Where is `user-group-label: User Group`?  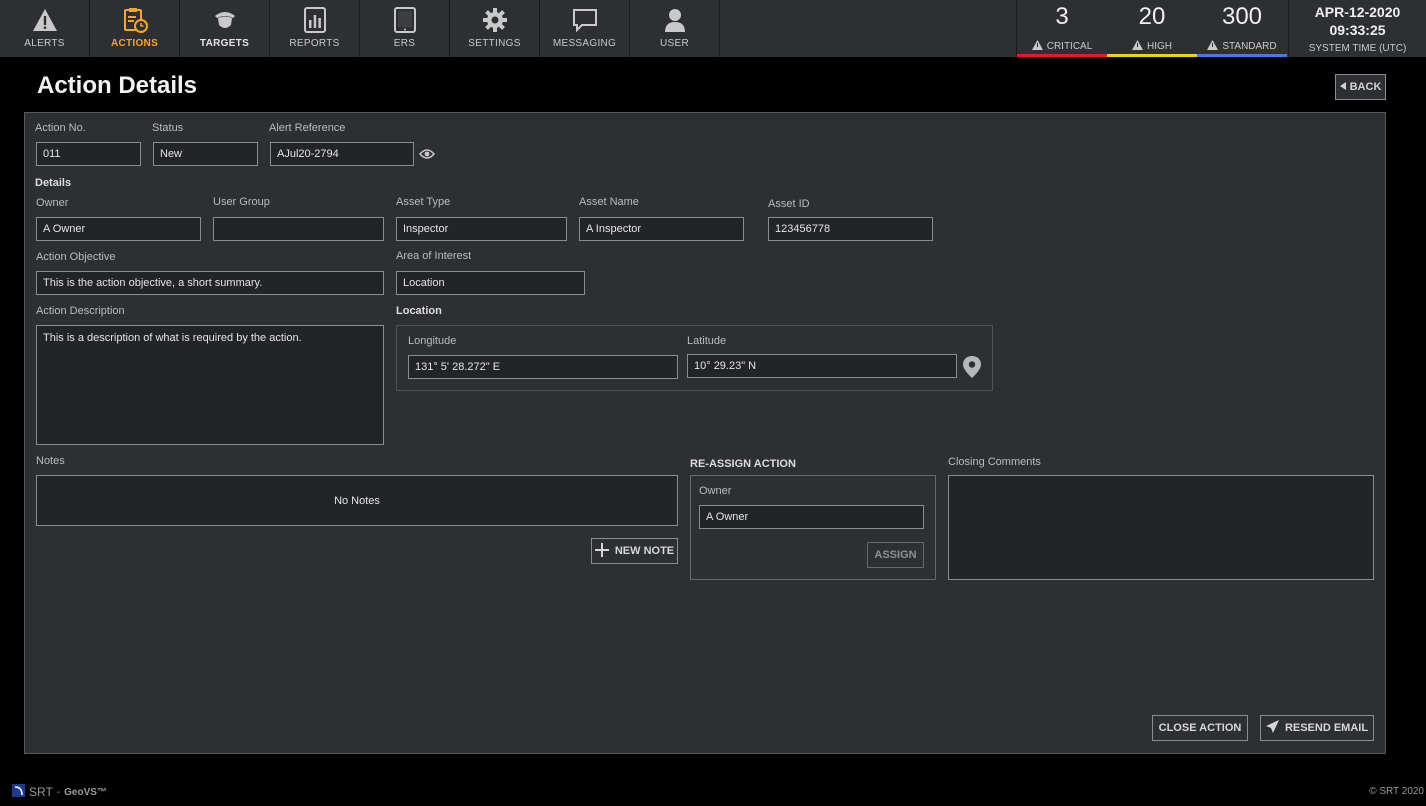
user-group-label: User Group is located at coordinates (241, 202).